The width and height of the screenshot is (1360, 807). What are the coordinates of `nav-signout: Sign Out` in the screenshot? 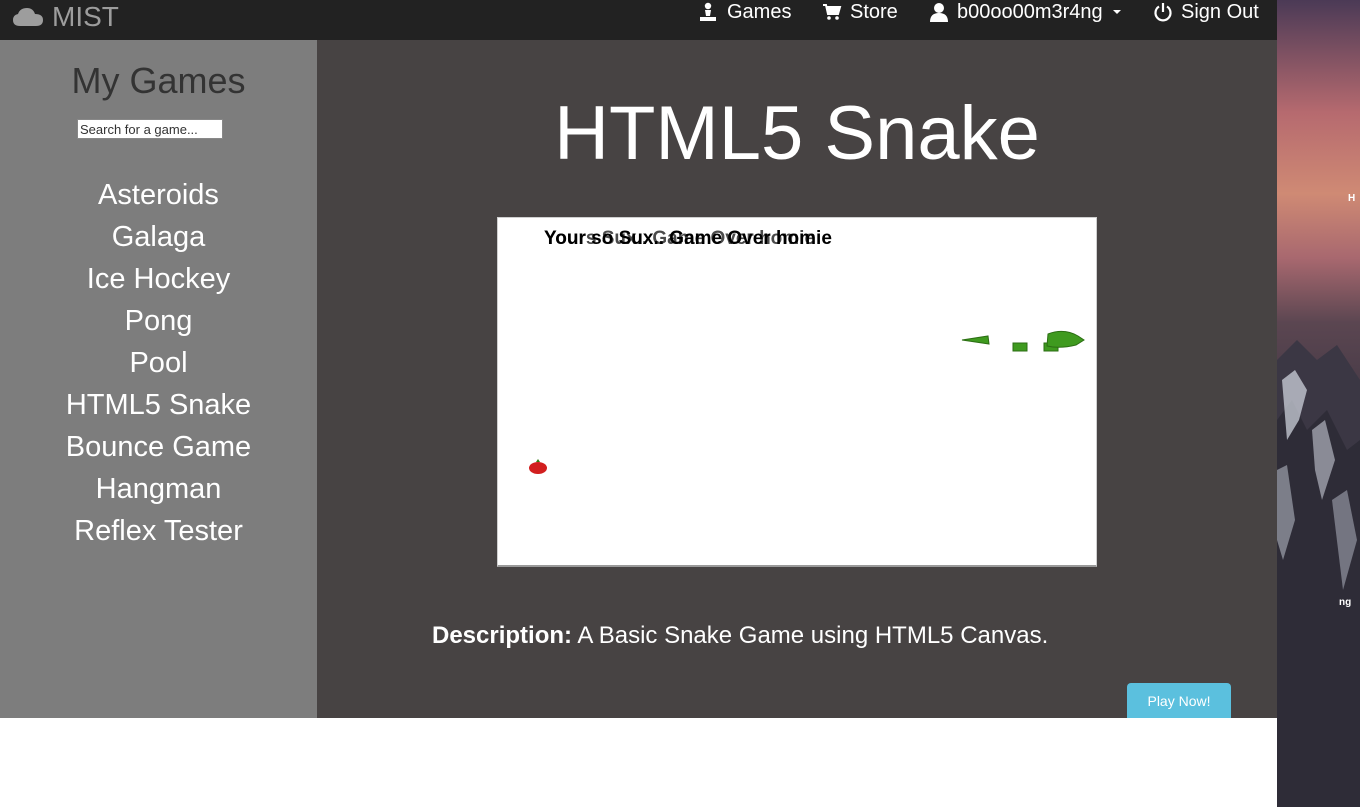 It's located at (1206, 12).